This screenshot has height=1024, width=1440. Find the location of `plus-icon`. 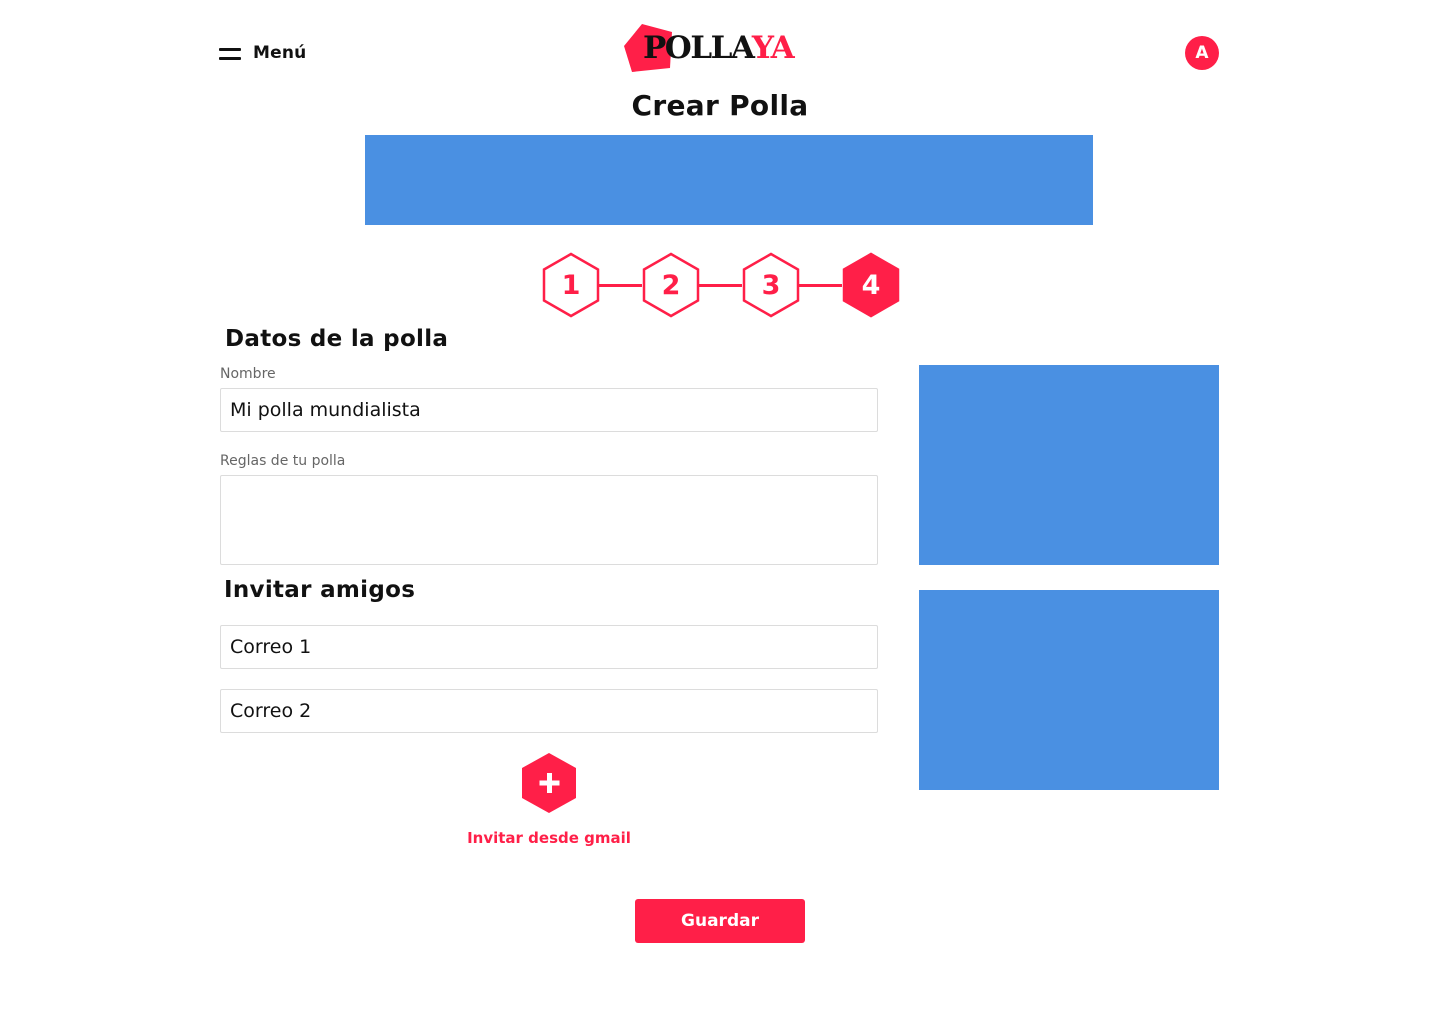

plus-icon is located at coordinates (549, 783).